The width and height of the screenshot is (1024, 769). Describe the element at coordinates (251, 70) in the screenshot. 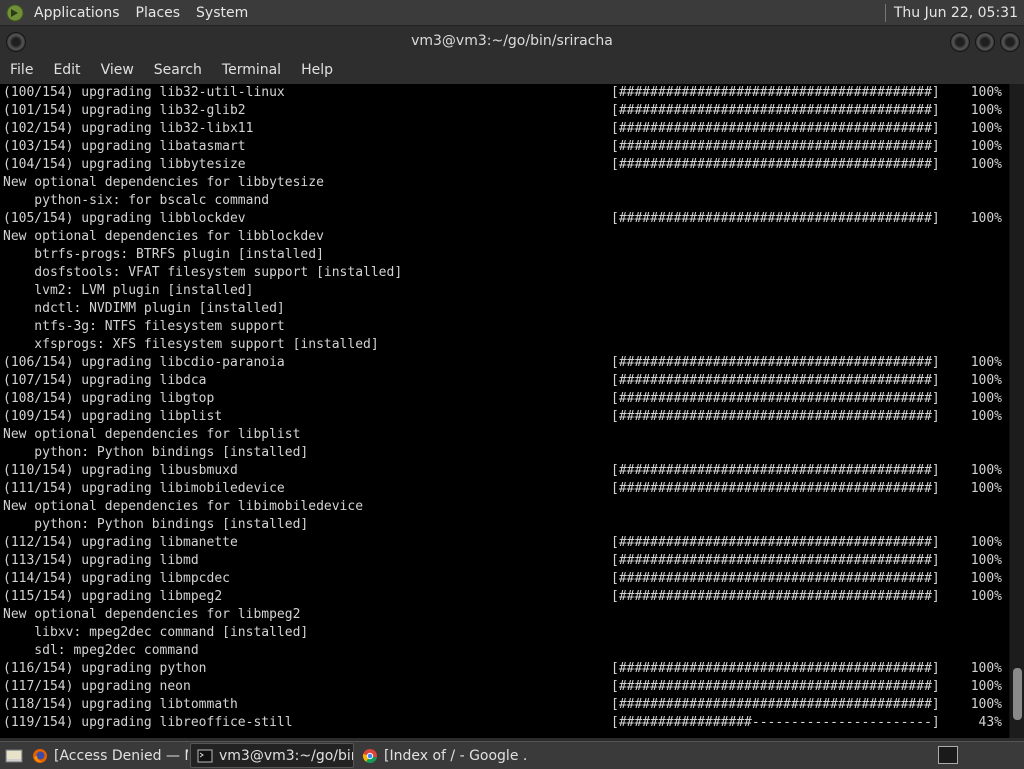

I see `menu-terminal: Terminal` at that location.